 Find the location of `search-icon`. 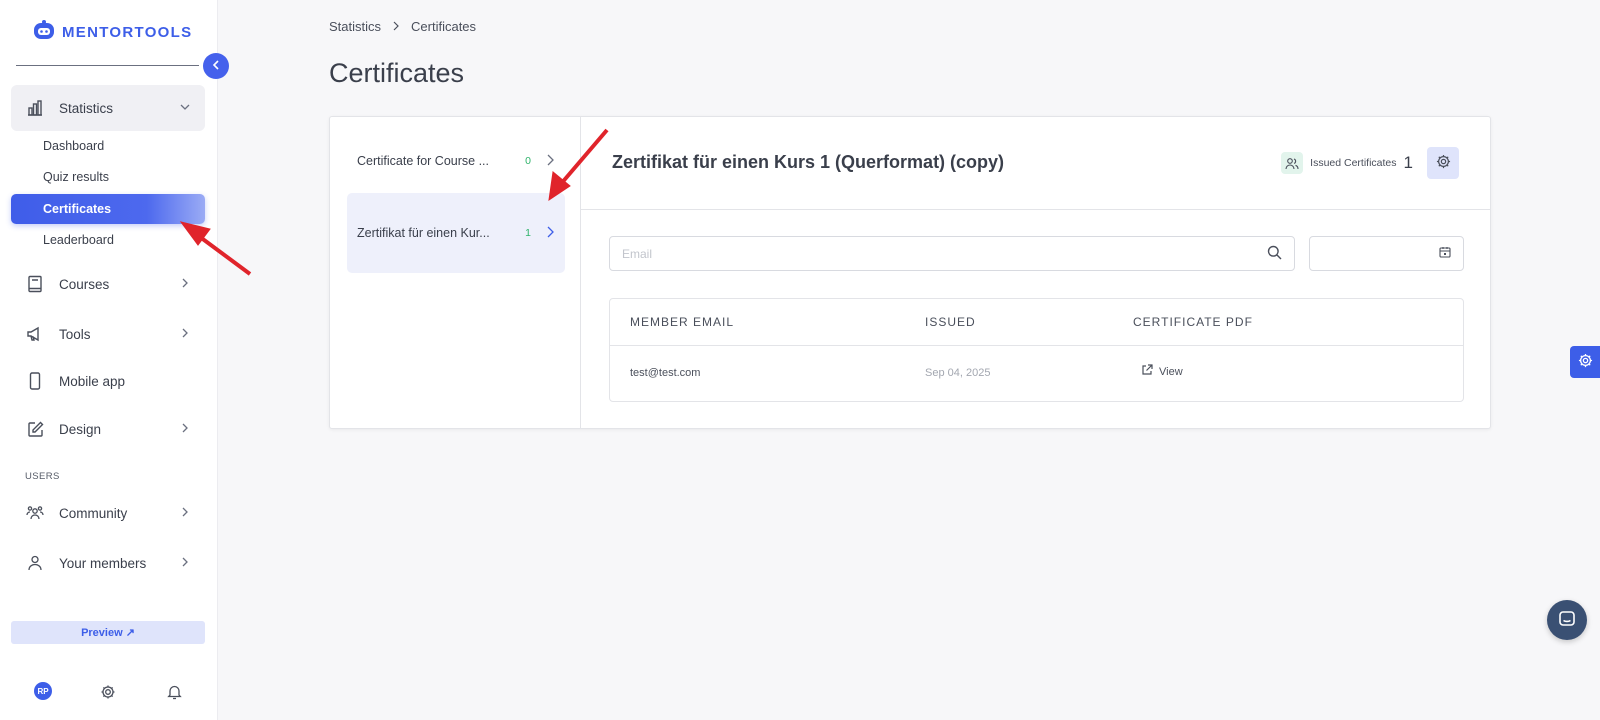

search-icon is located at coordinates (1274, 254).